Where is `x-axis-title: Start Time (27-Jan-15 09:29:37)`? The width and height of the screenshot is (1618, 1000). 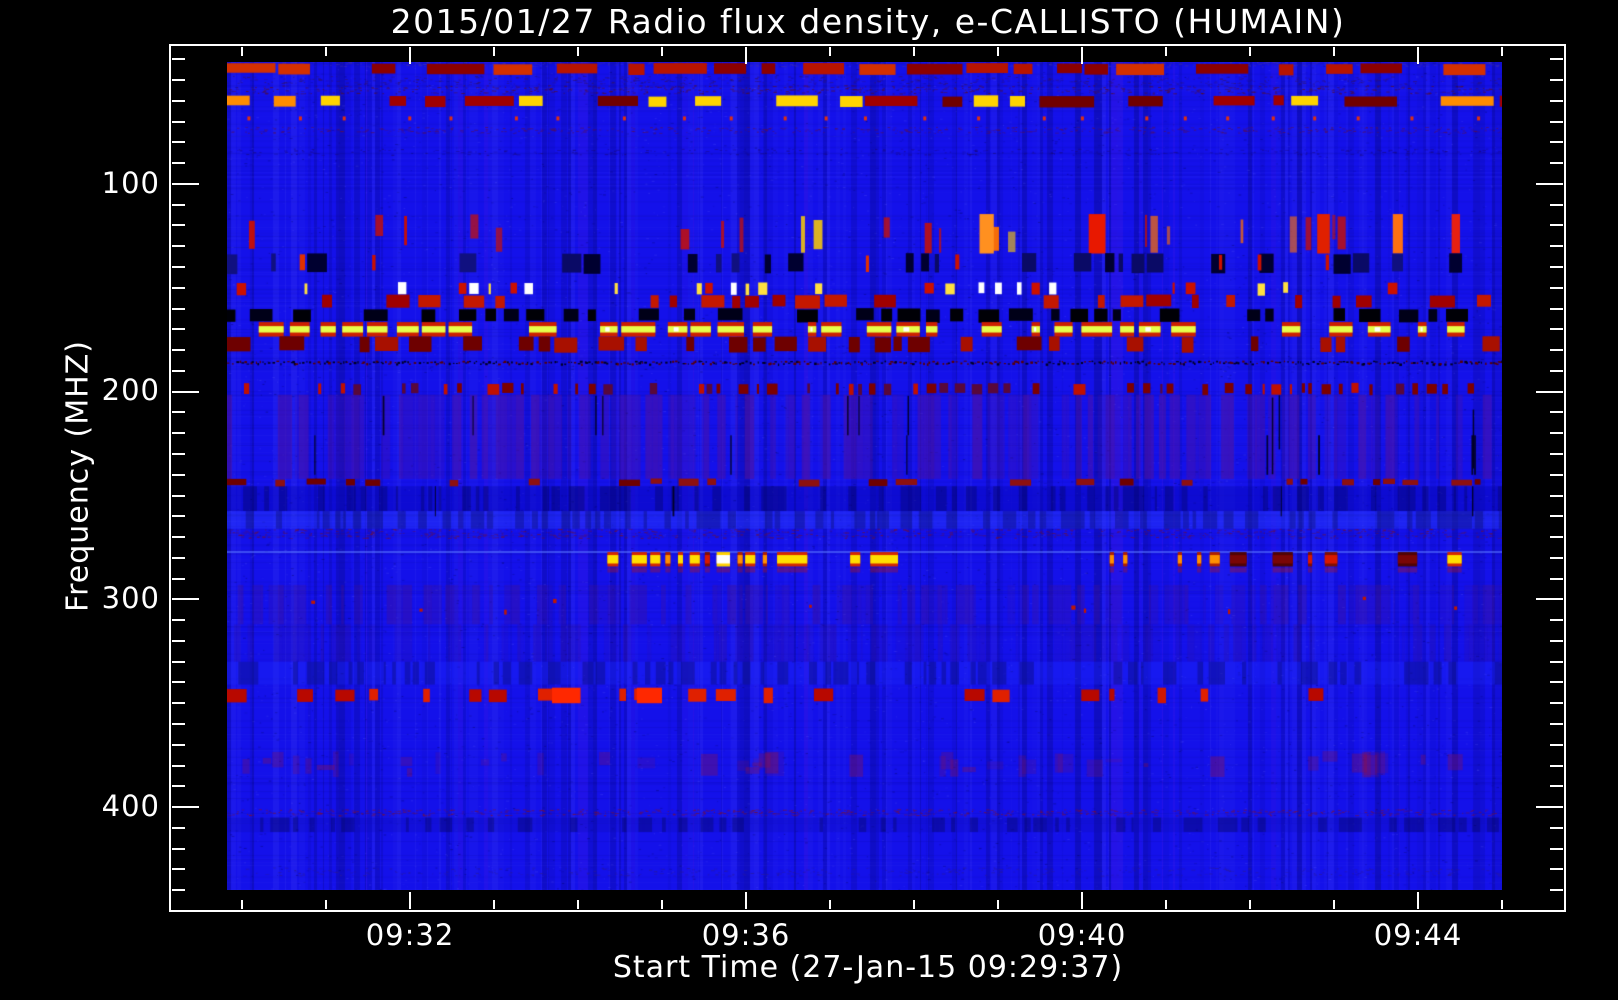
x-axis-title: Start Time (27-Jan-15 09:29:37) is located at coordinates (868, 967).